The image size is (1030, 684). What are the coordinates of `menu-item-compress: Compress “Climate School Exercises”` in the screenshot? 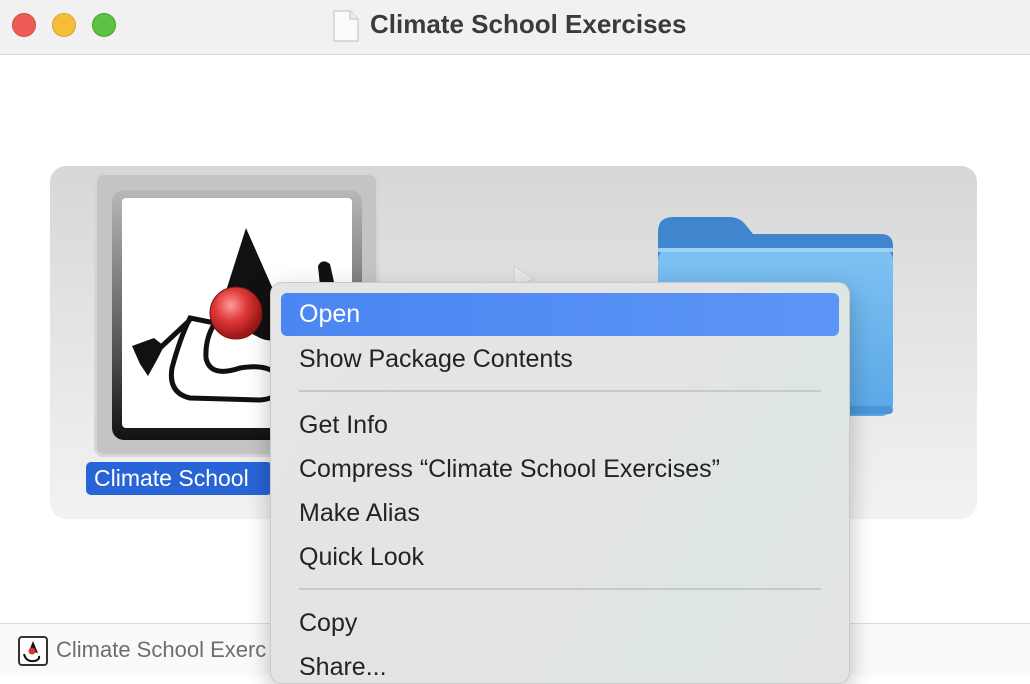 It's located at (560, 469).